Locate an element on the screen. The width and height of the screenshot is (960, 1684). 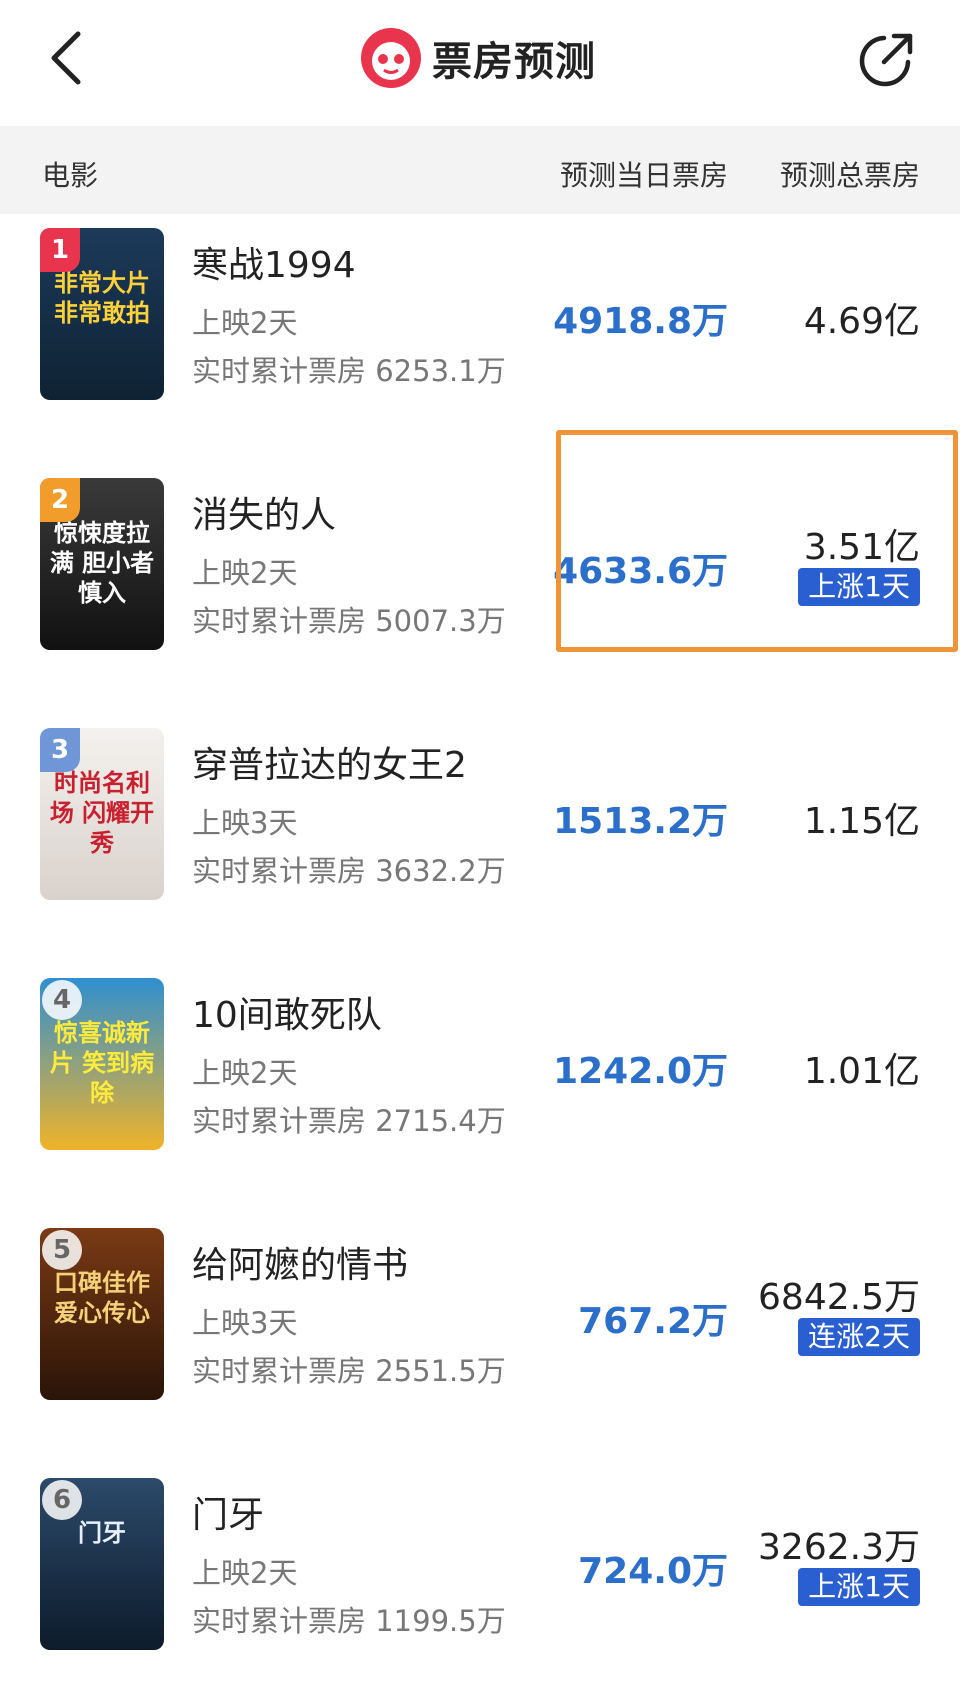
column-day-forecast: 预测当日票房 is located at coordinates (643, 175).